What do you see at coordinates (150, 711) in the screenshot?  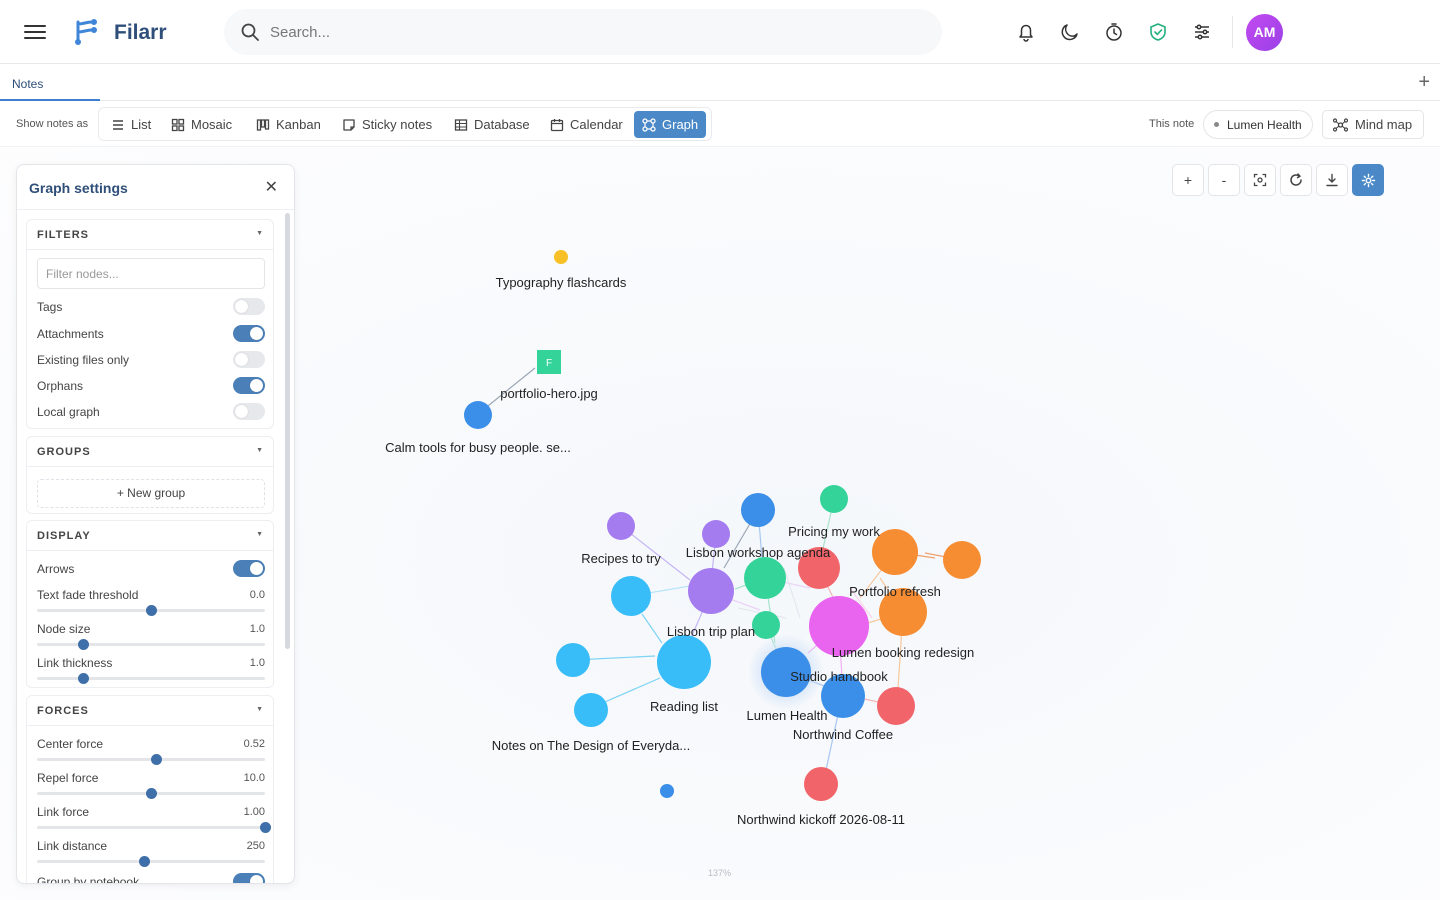 I see `forces-header: FORCES ▼` at bounding box center [150, 711].